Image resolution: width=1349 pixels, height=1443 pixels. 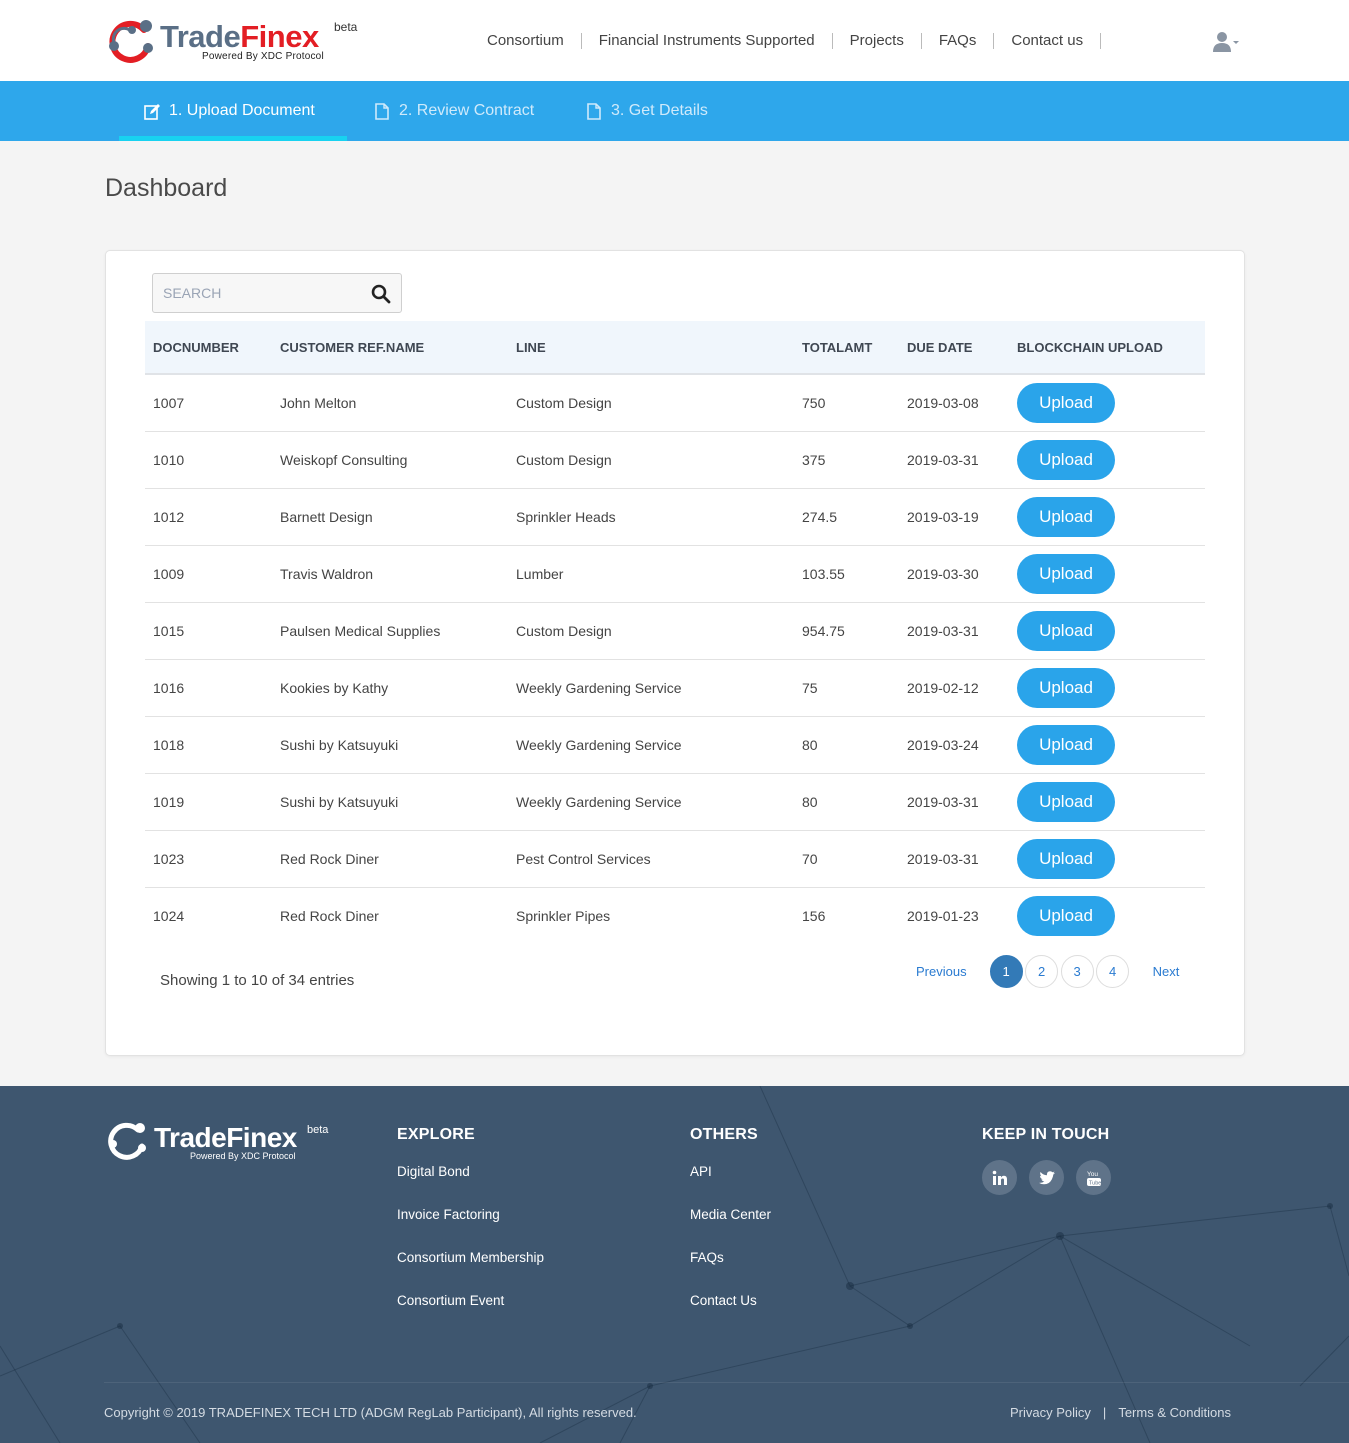 I want to click on pagination-next: Next, so click(x=1166, y=971).